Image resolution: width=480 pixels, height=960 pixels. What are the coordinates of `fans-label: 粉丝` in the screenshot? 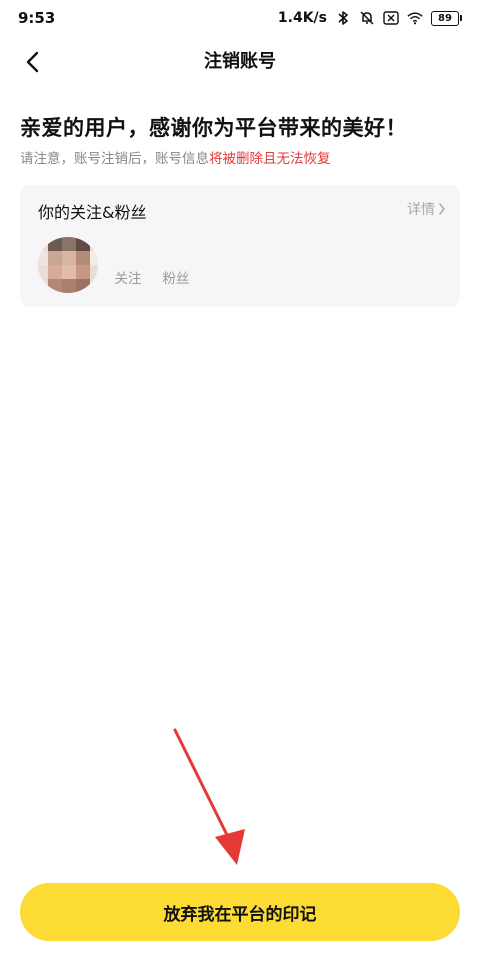 It's located at (176, 279).